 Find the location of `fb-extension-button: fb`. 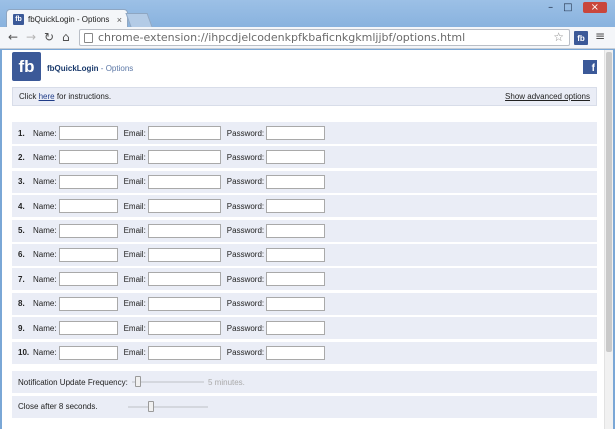

fb-extension-button: fb is located at coordinates (581, 38).